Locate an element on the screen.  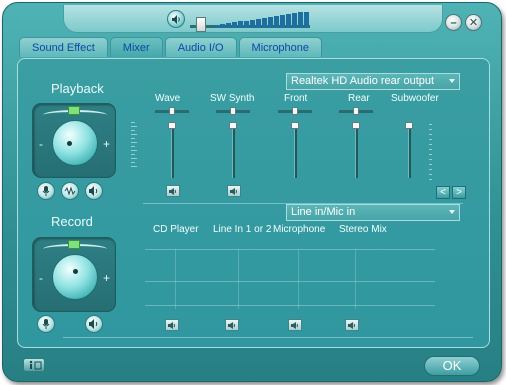
channel-label-front: Front is located at coordinates (296, 98).